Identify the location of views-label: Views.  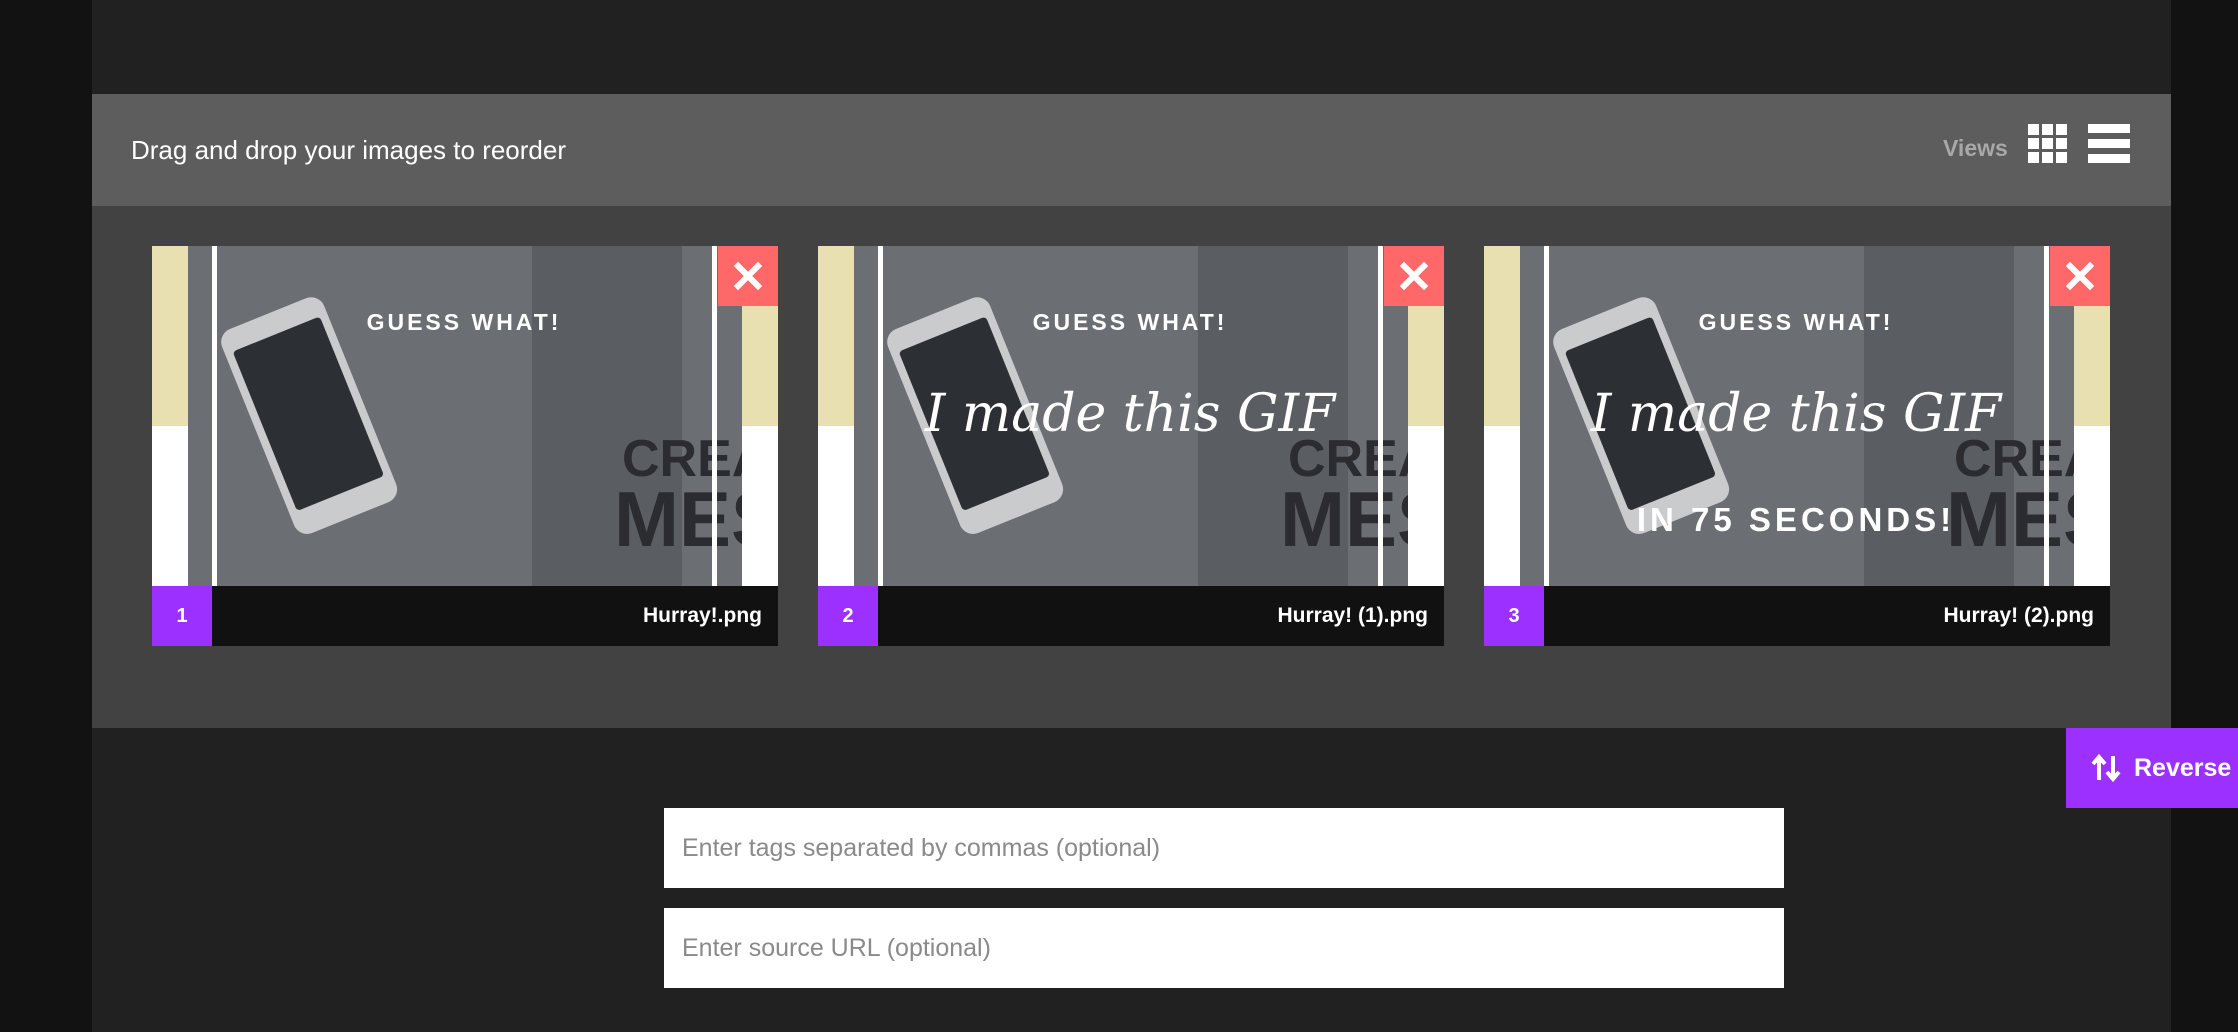
(1975, 148).